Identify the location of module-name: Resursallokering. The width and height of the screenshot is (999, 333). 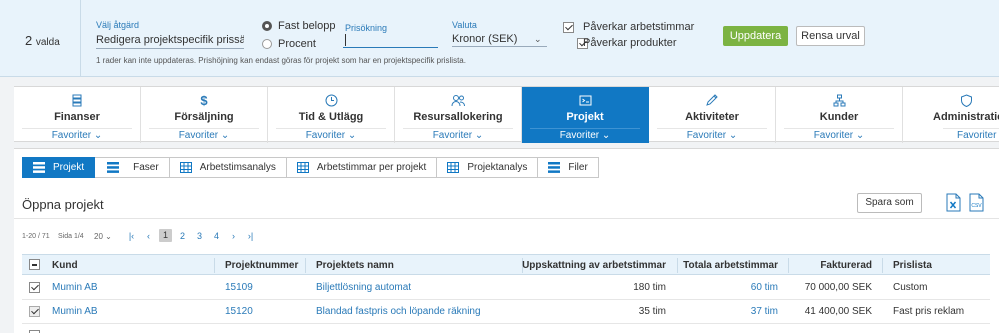
(458, 117).